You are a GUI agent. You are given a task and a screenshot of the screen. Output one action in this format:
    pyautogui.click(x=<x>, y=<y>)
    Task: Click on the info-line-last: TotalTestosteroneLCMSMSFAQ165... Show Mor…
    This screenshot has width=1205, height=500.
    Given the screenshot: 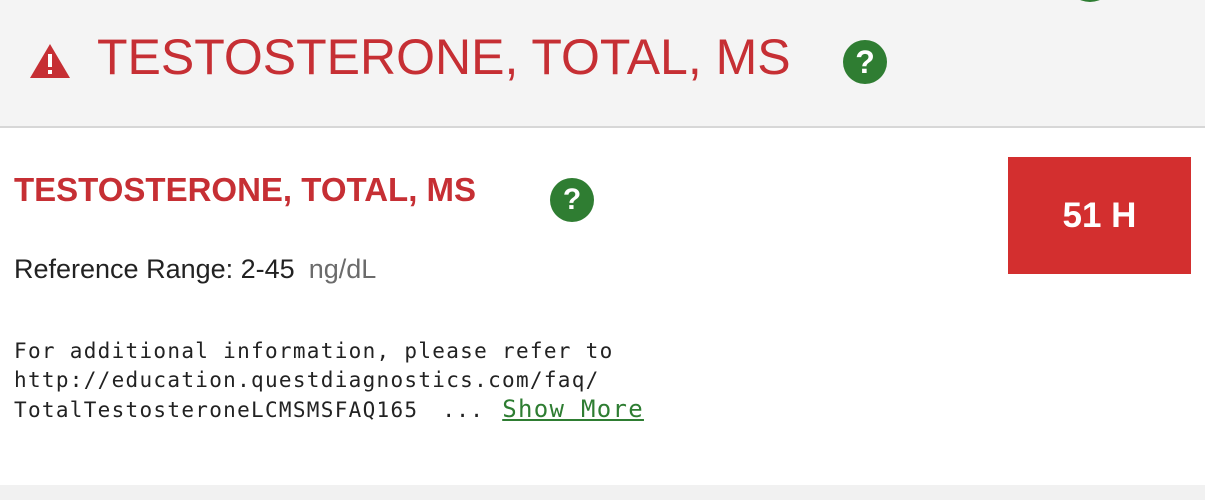 What is the action you would take?
    pyautogui.click(x=329, y=410)
    